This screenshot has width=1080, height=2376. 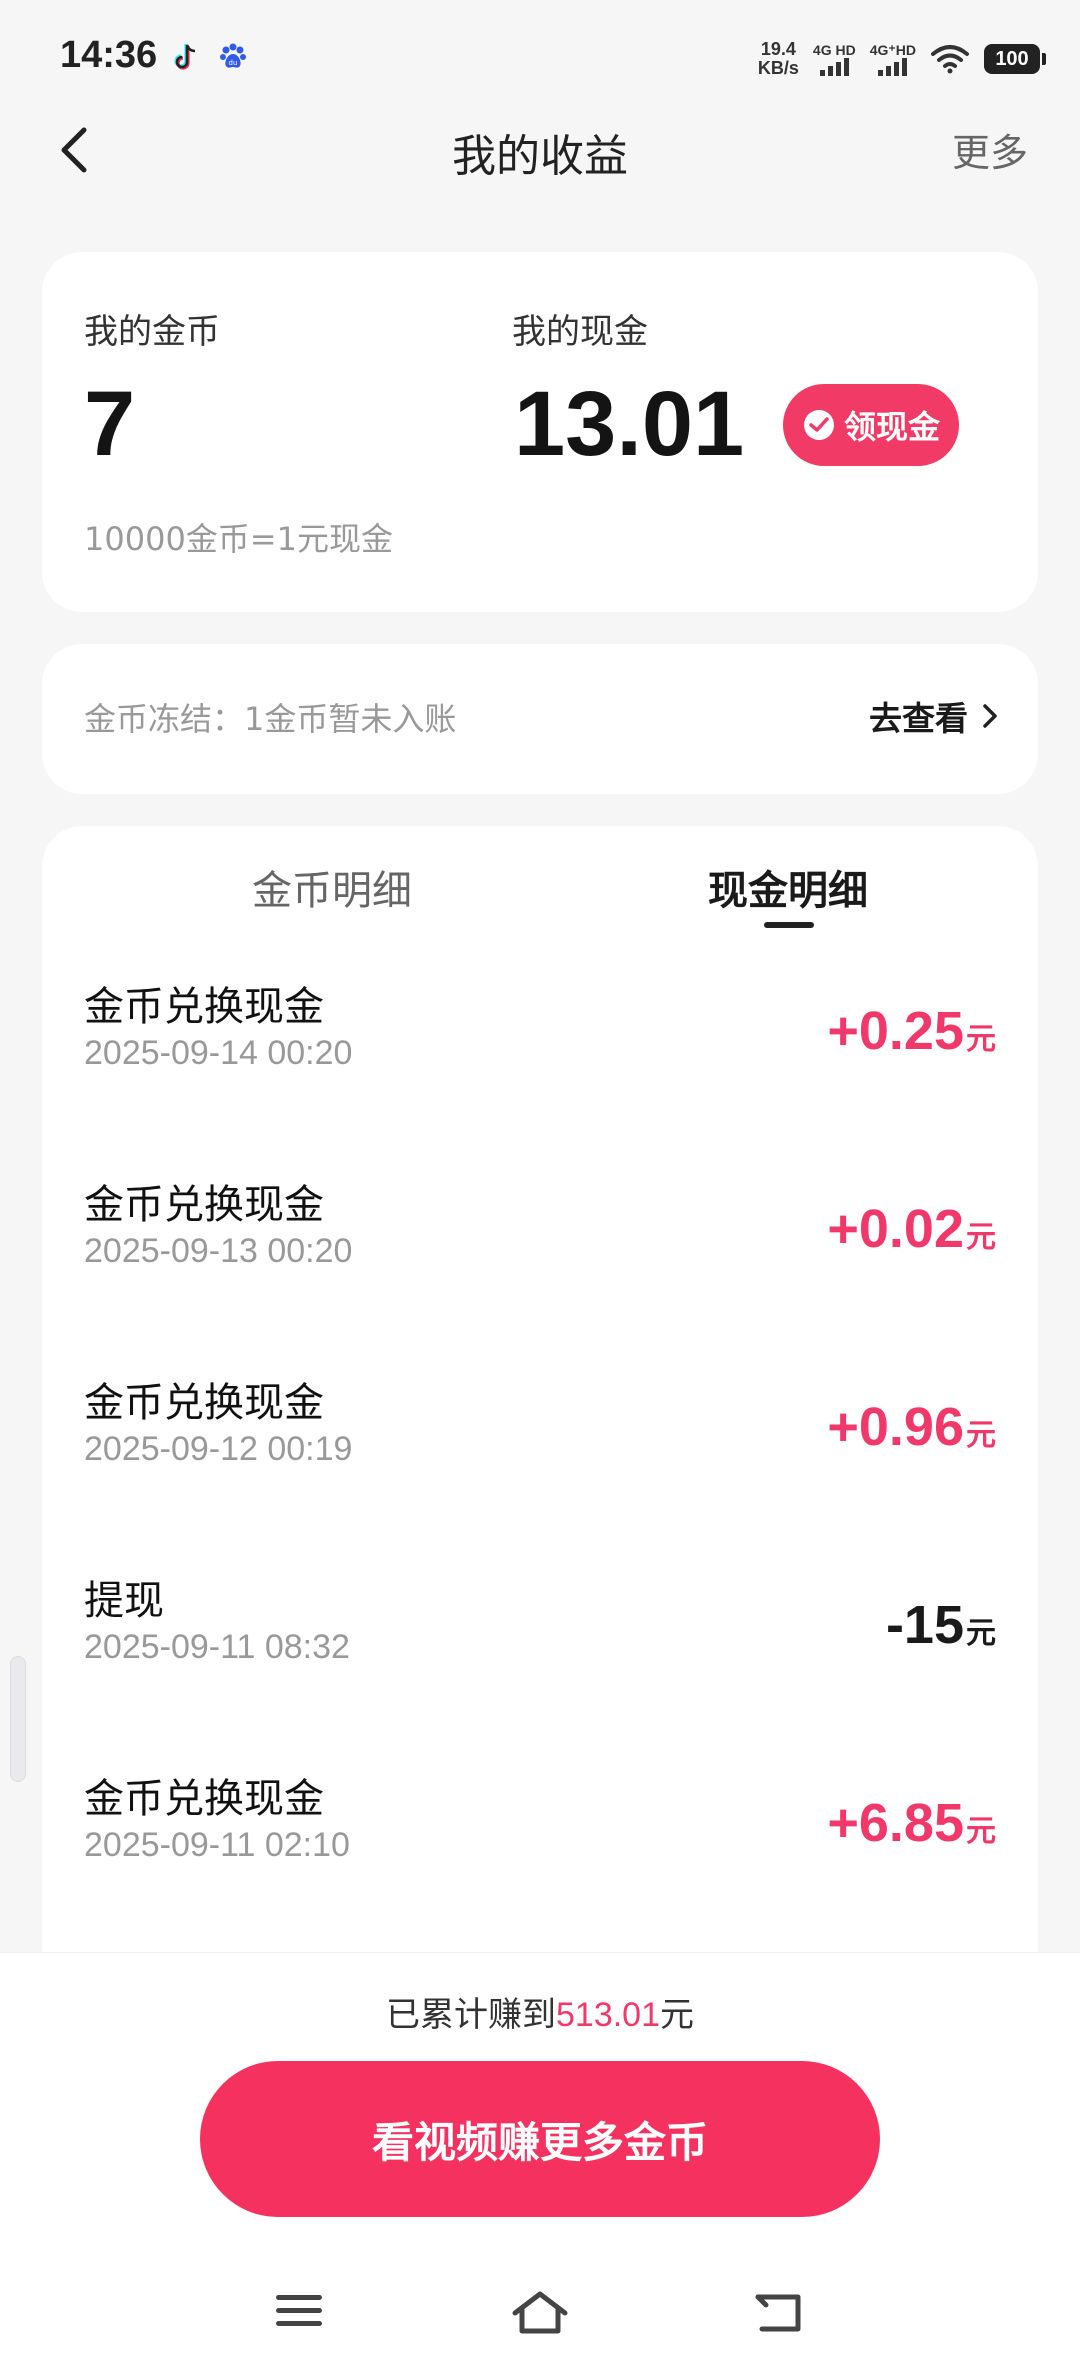 What do you see at coordinates (580, 332) in the screenshot?
I see `cash-label: 我的现金` at bounding box center [580, 332].